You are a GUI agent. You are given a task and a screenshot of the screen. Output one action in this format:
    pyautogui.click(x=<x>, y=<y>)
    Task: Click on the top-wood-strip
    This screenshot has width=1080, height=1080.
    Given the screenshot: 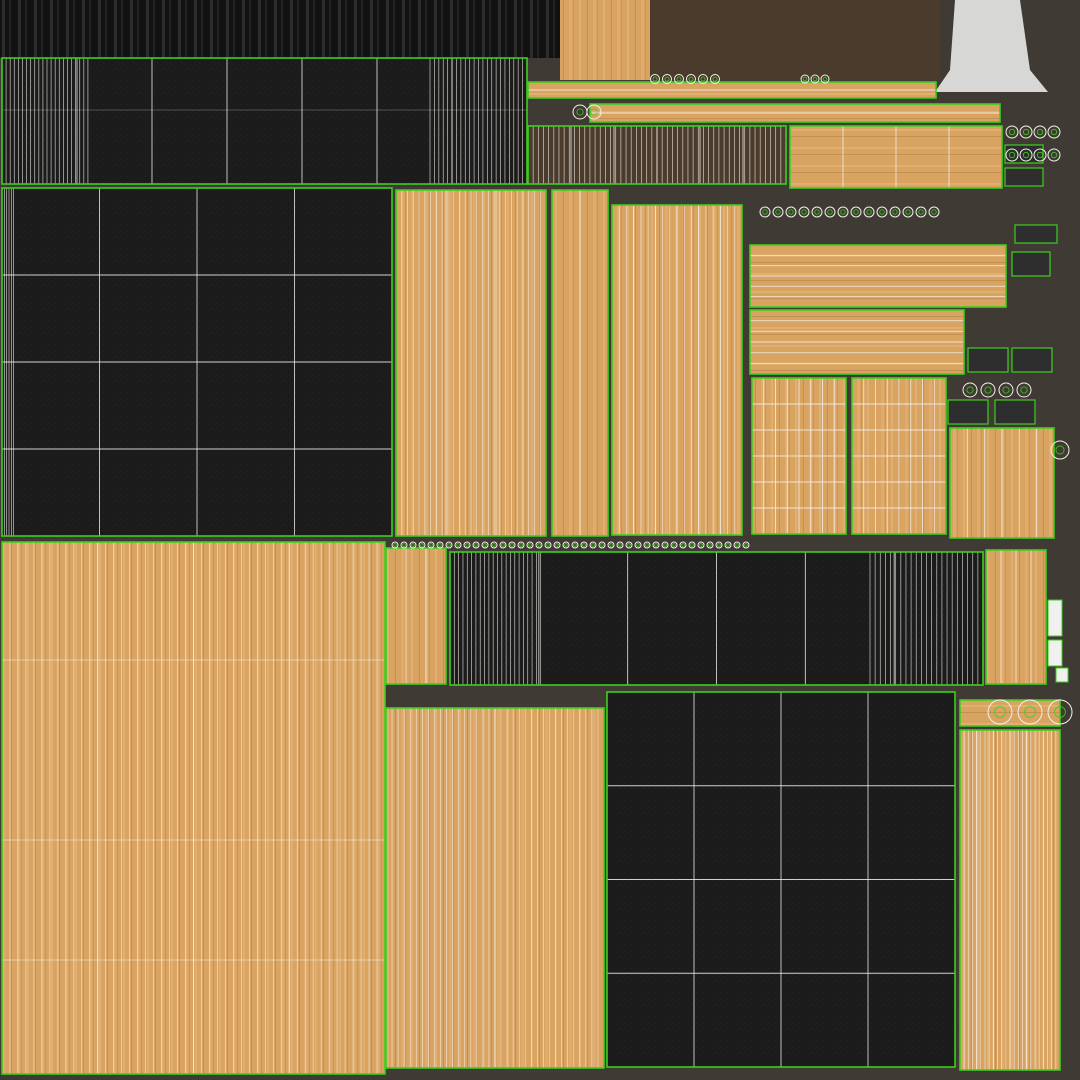 What is the action you would take?
    pyautogui.click(x=605, y=40)
    